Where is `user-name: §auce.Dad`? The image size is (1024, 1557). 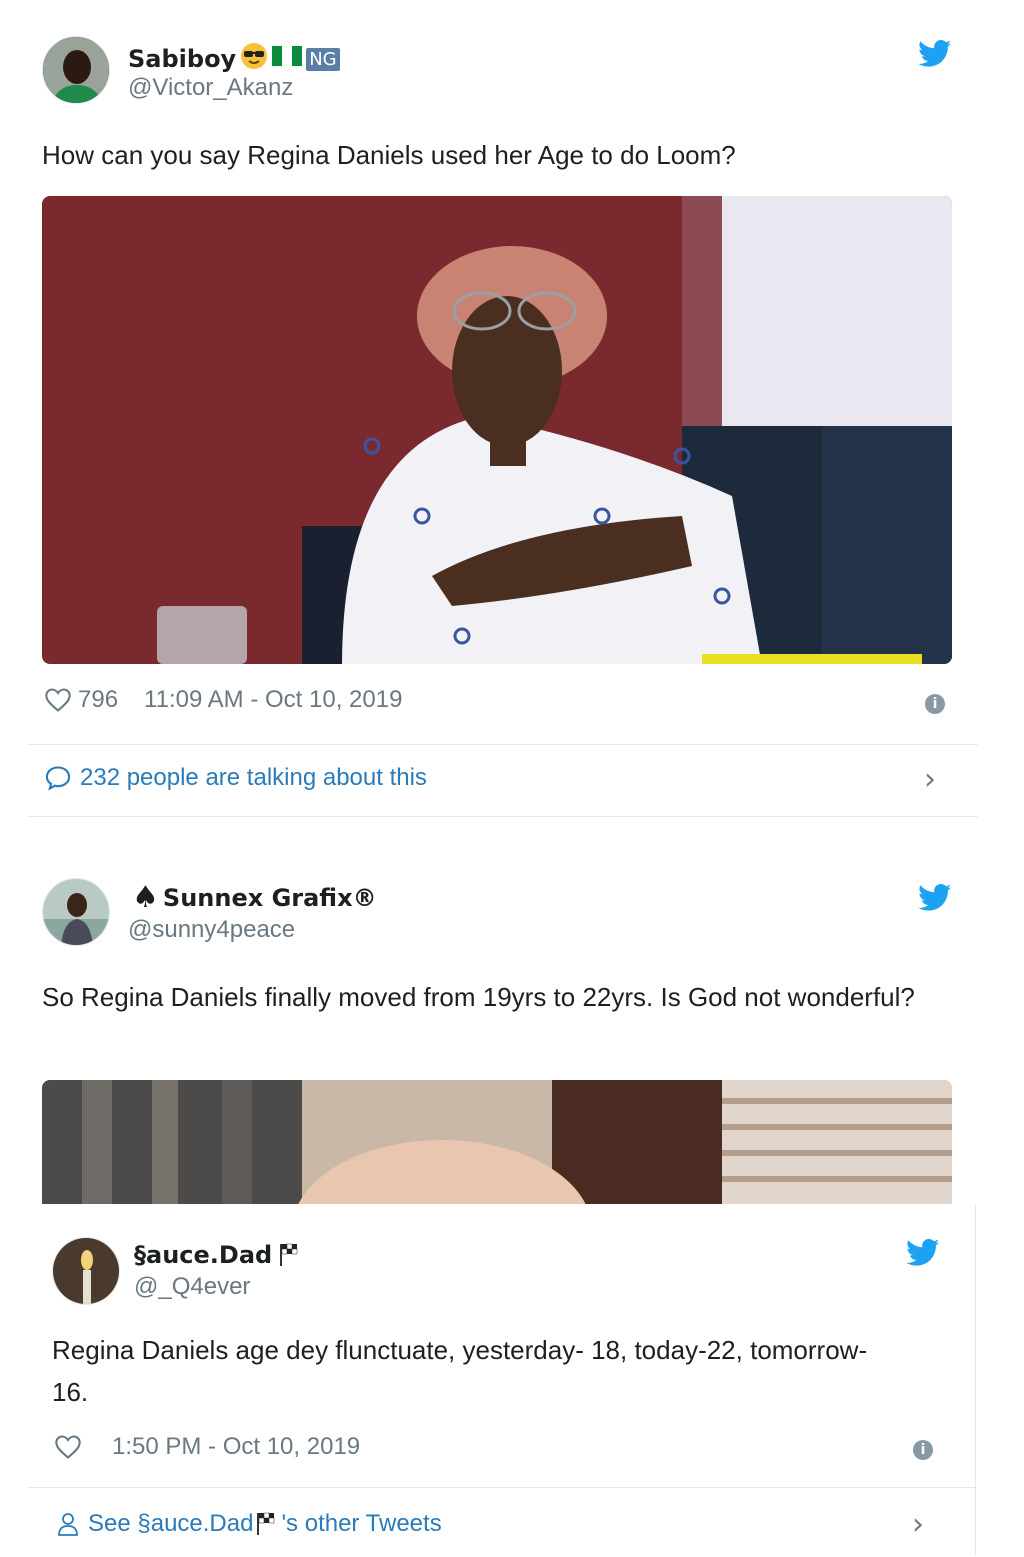 user-name: §auce.Dad is located at coordinates (218, 1255).